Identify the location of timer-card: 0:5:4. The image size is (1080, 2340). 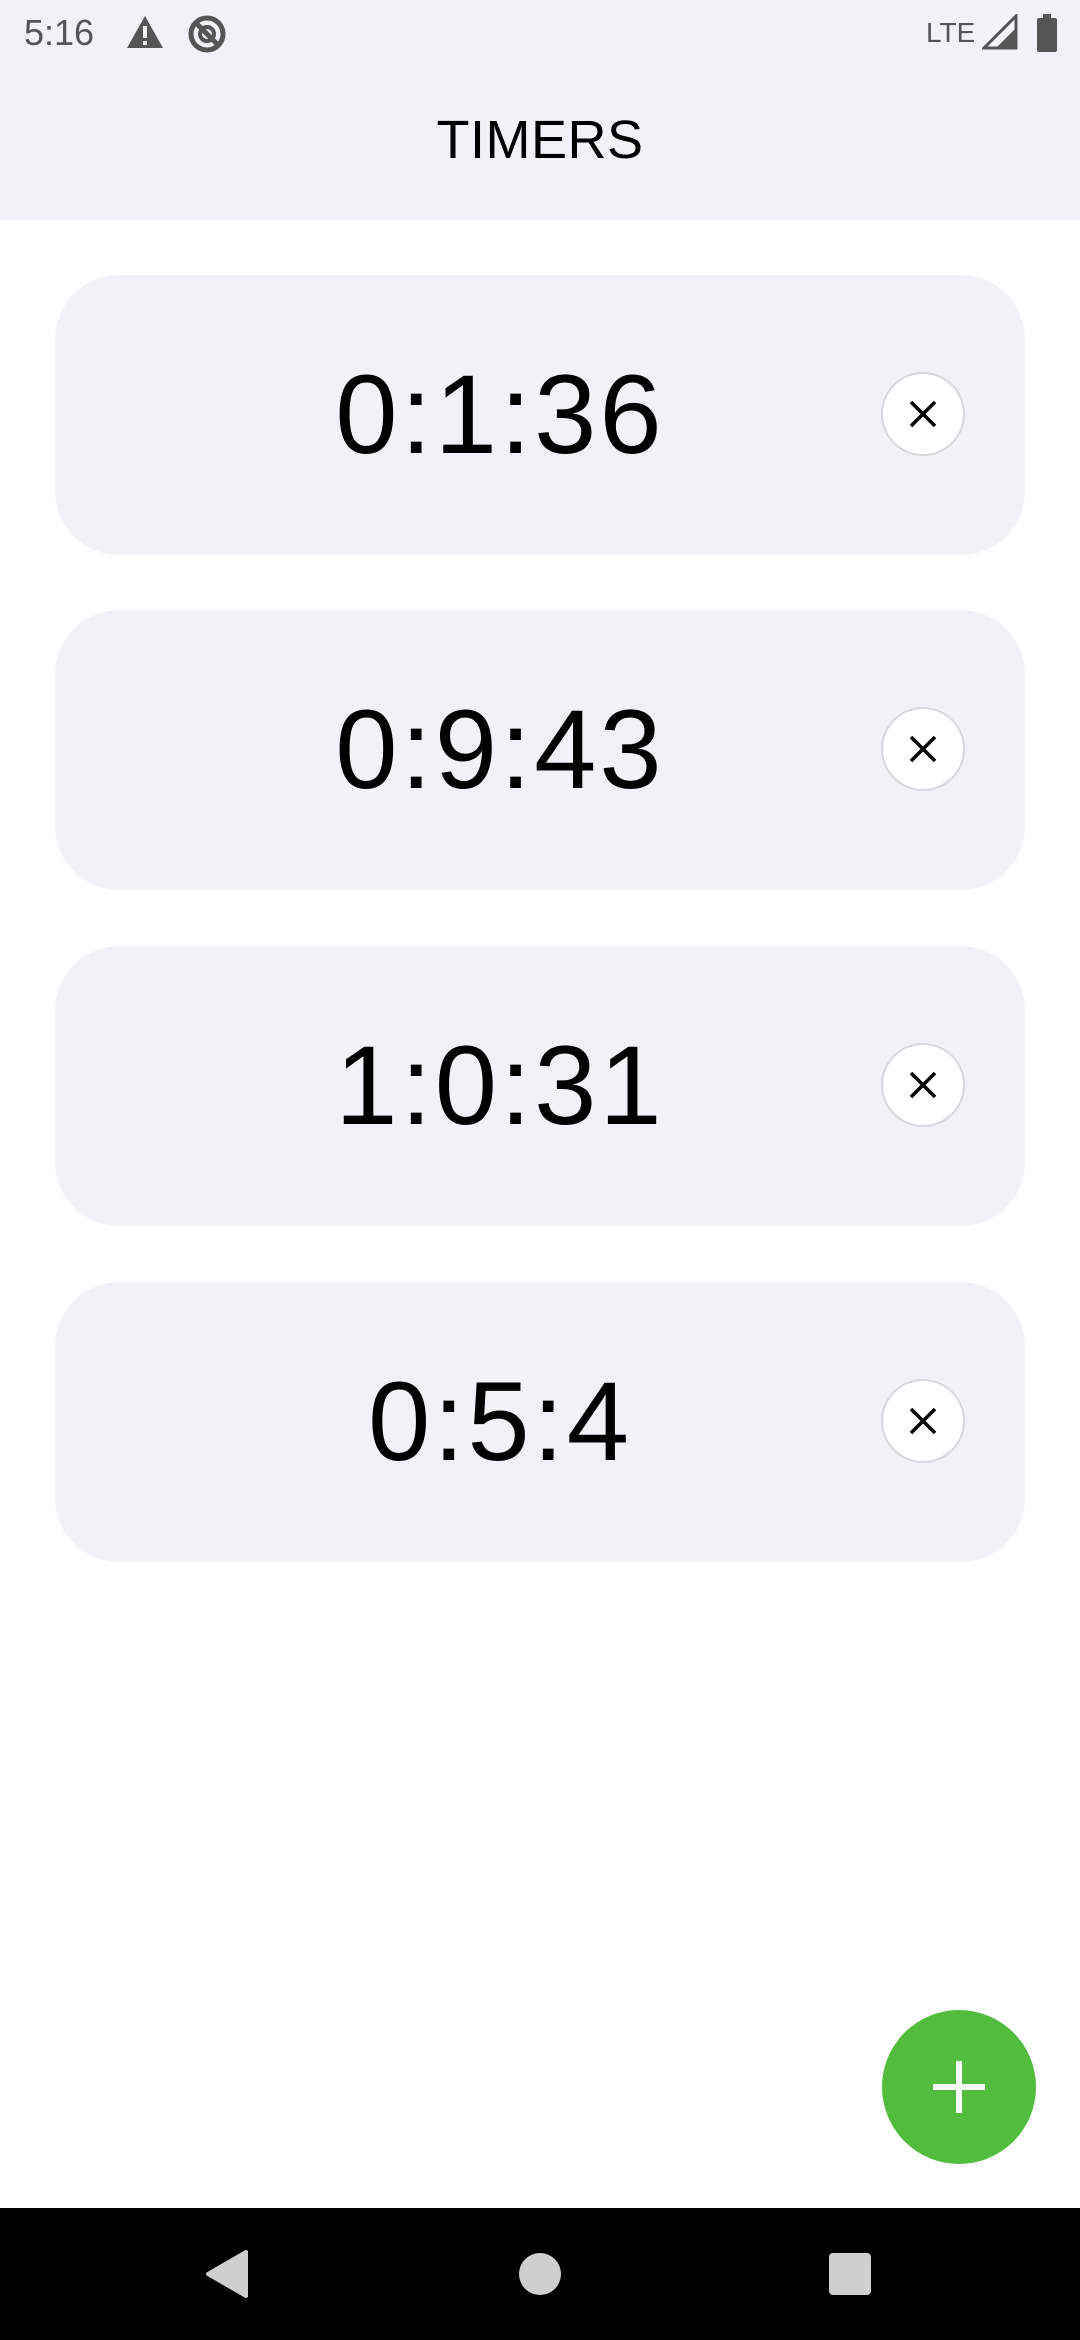
(540, 1422).